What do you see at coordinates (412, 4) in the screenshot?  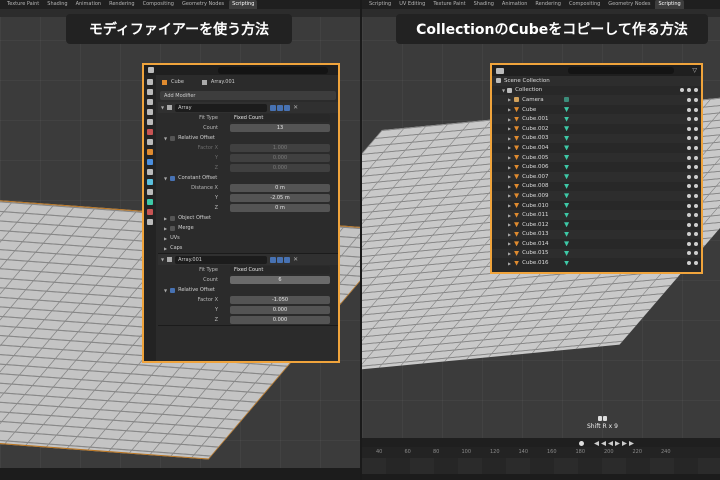 I see `tab-uv-editing: UV Editing` at bounding box center [412, 4].